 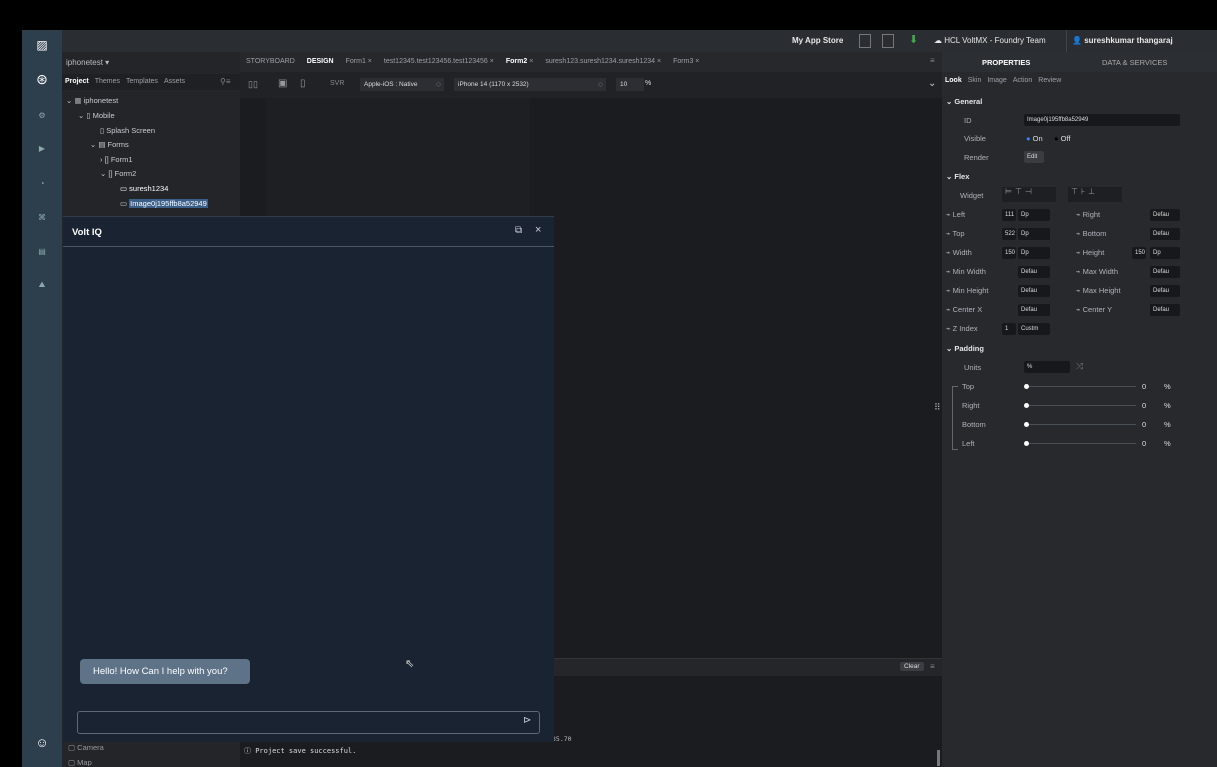 What do you see at coordinates (519, 62) in the screenshot?
I see `tab-form2: Form2 ×` at bounding box center [519, 62].